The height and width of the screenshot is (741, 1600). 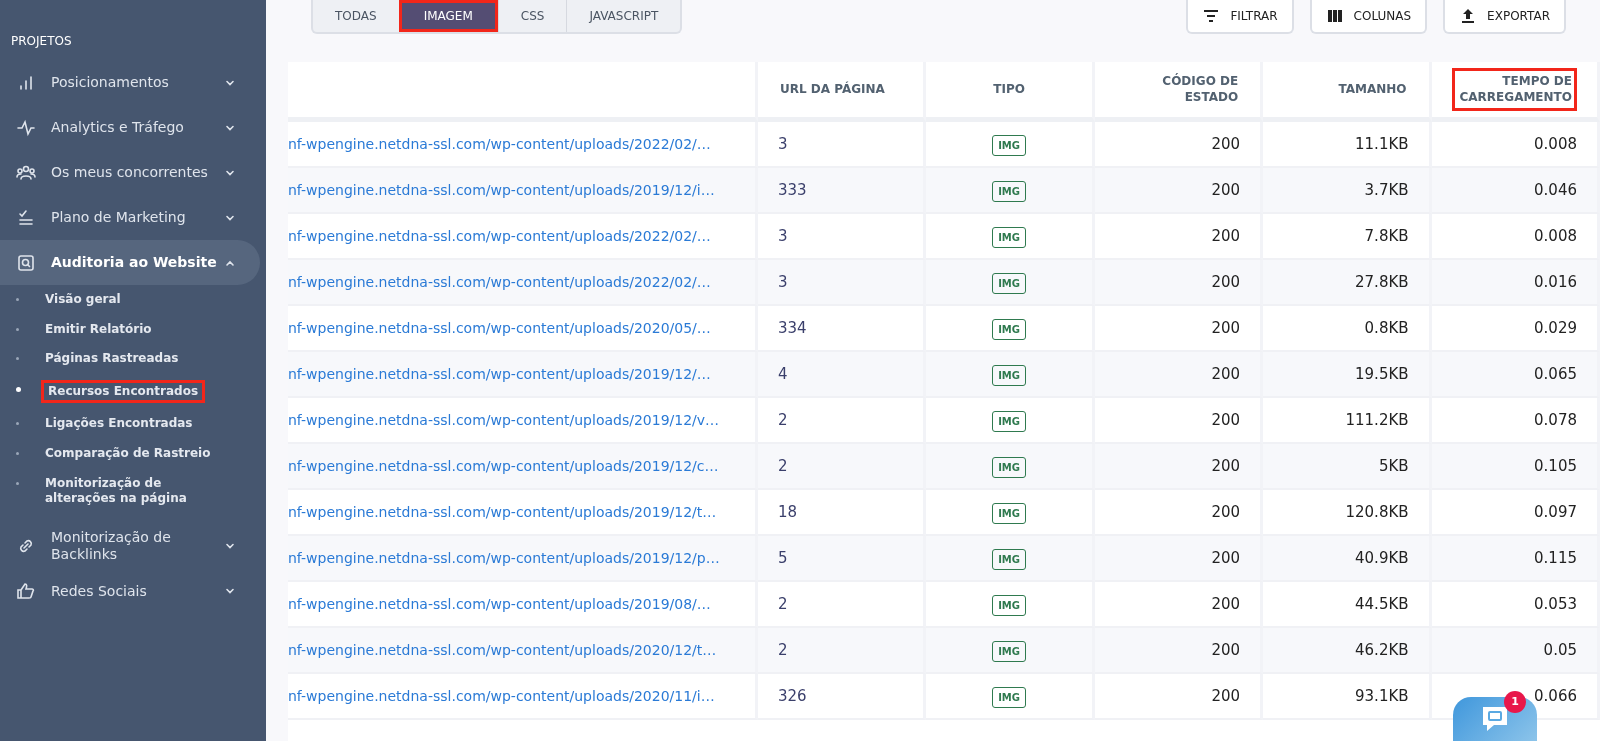 What do you see at coordinates (1555, 419) in the screenshot?
I see `table-cell-text: 0.078` at bounding box center [1555, 419].